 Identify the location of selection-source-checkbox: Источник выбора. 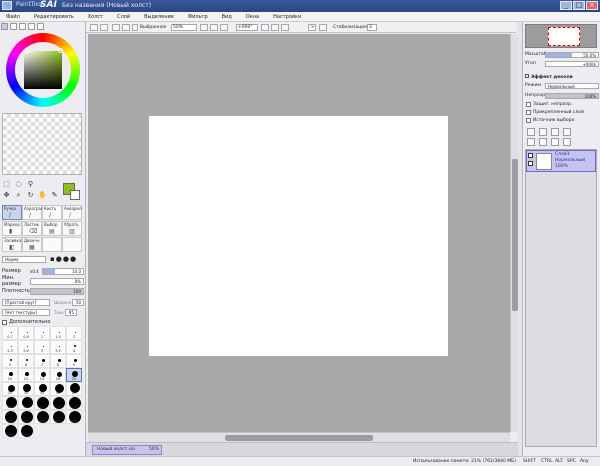
(550, 120).